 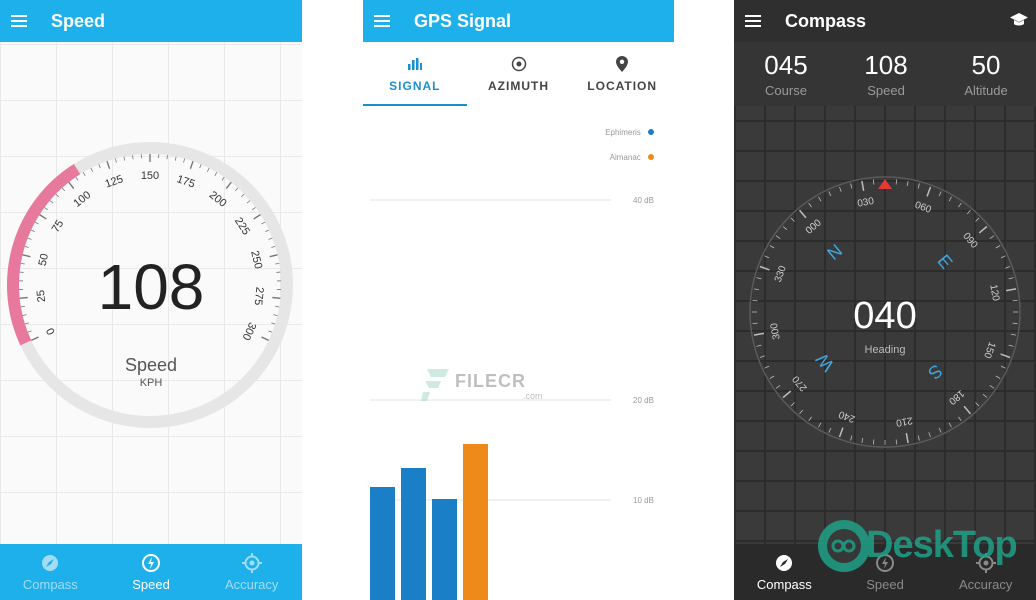 I want to click on gauge-tick-label: 200, so click(x=218, y=199).